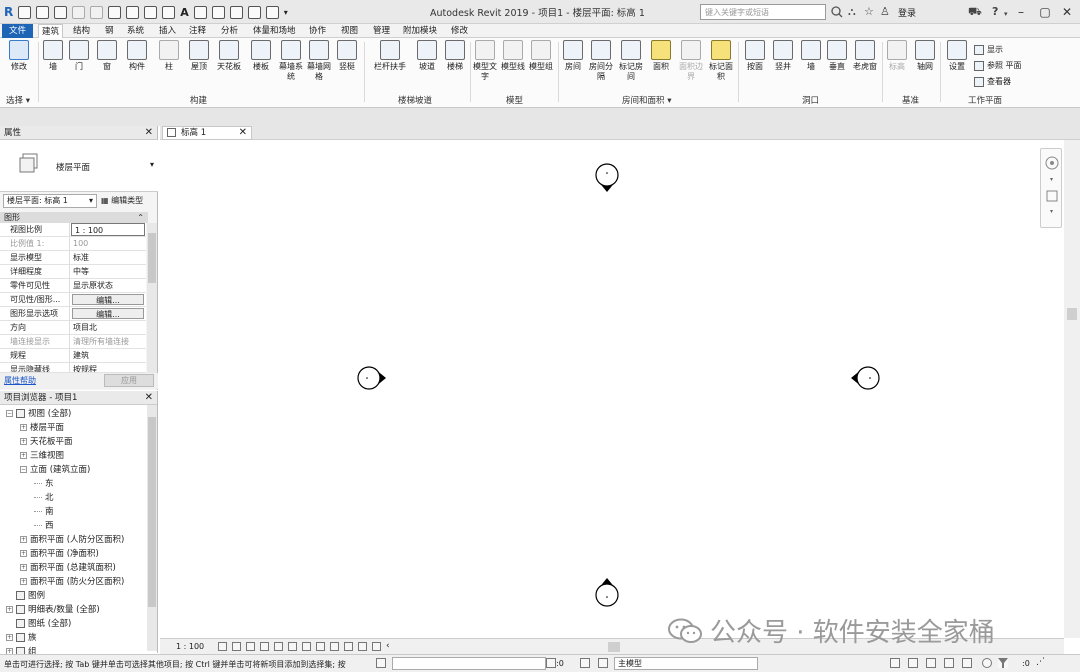  What do you see at coordinates (81, 31) in the screenshot?
I see `tab-structure: 结构` at bounding box center [81, 31].